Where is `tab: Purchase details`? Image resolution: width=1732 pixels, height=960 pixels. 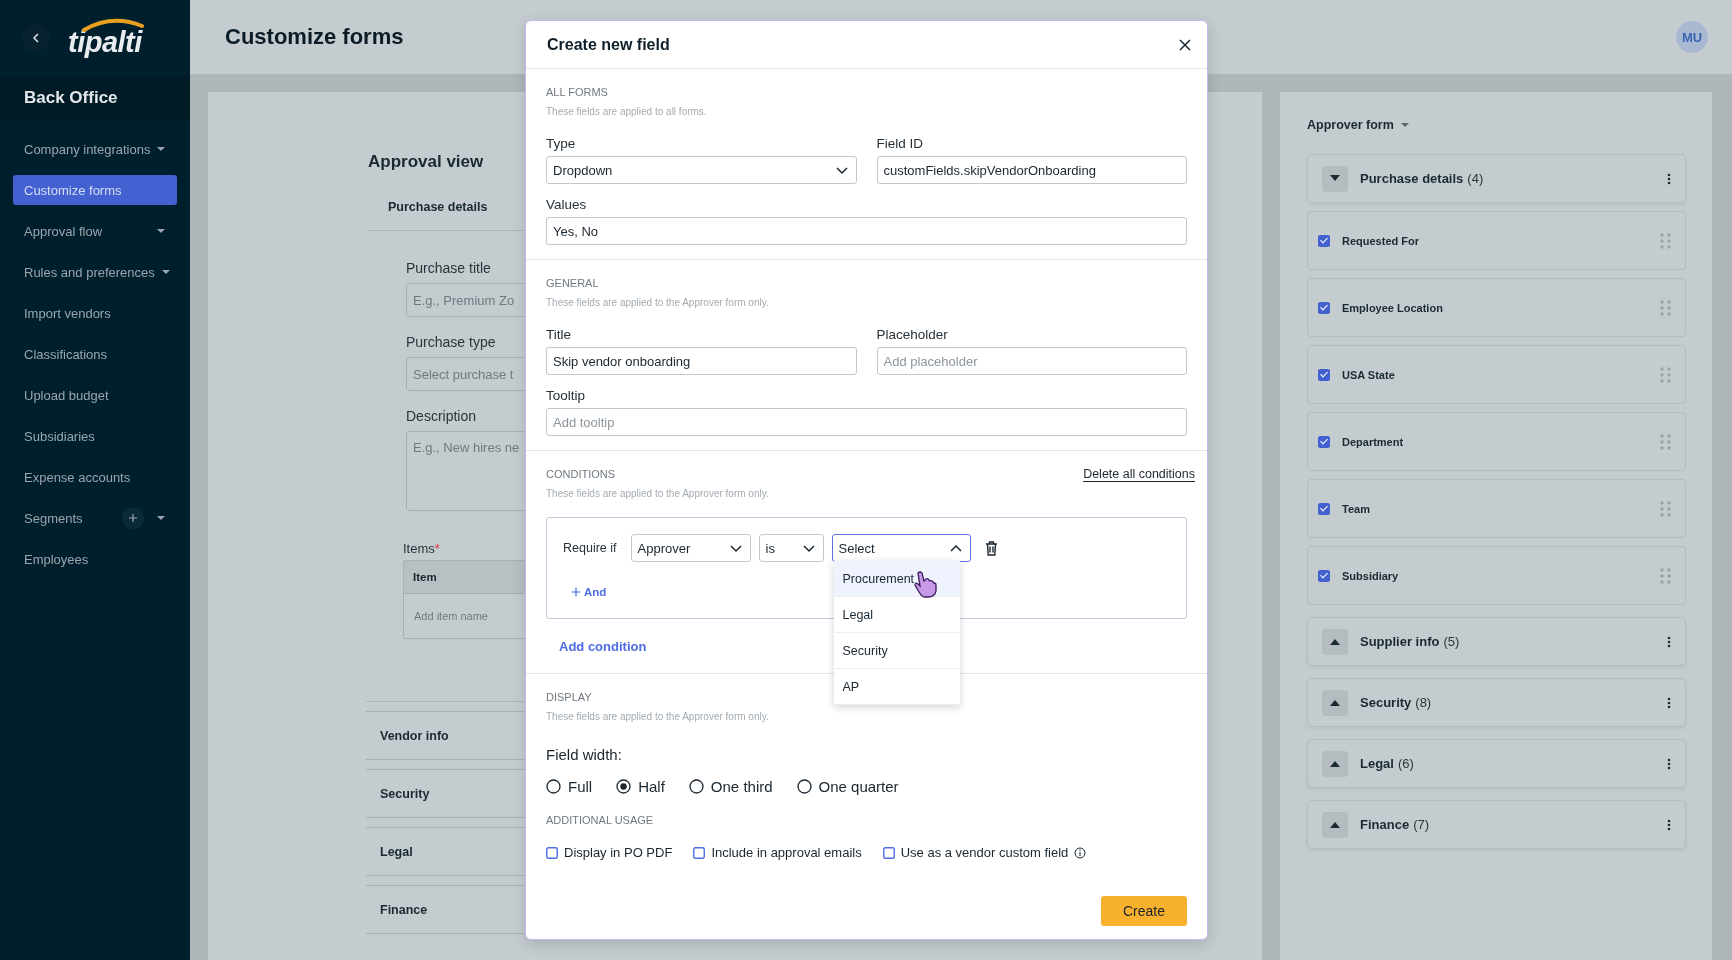
tab: Purchase details is located at coordinates (456, 207).